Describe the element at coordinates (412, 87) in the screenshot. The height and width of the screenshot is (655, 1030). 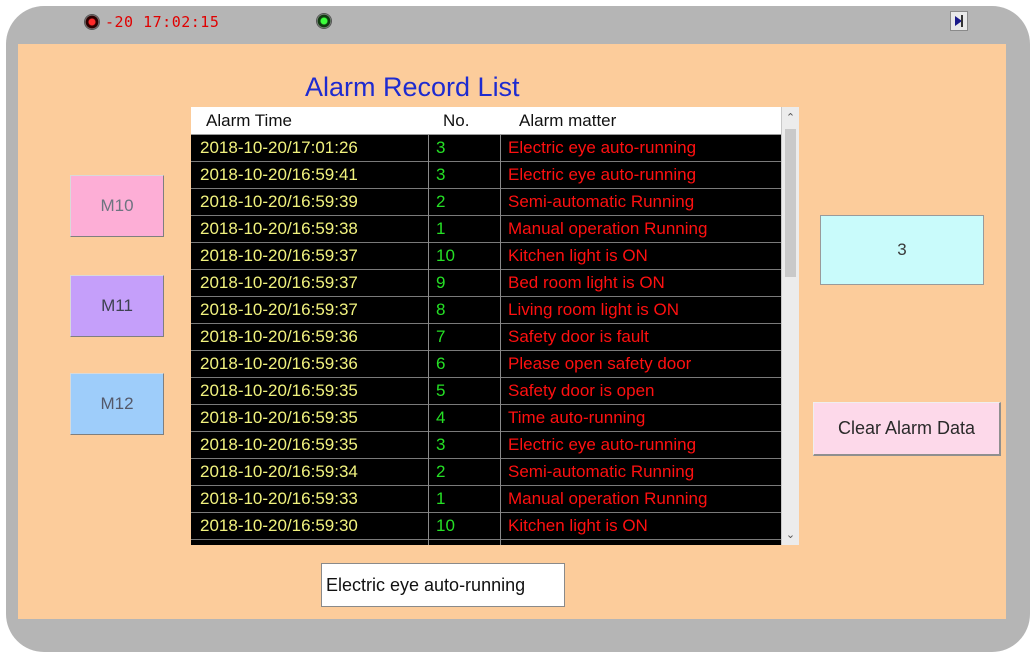
I see `page-title: Alarm Record List` at that location.